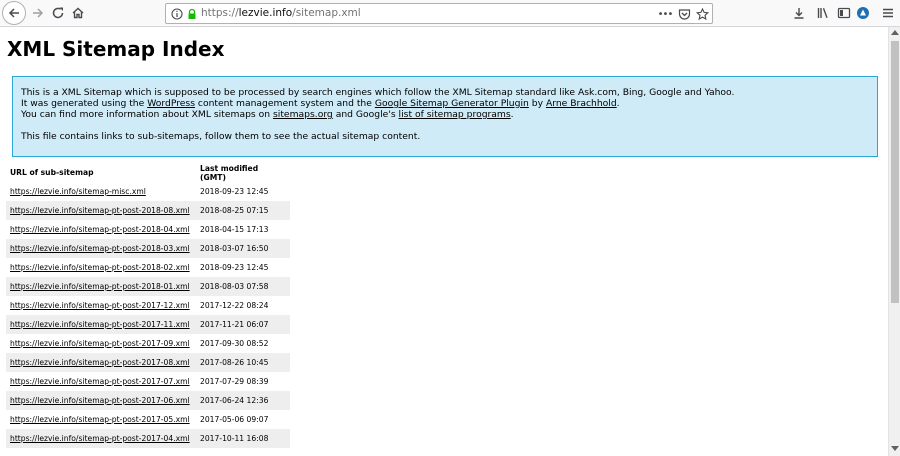  Describe the element at coordinates (116, 49) in the screenshot. I see `page-title: XML Sitemap Index` at that location.